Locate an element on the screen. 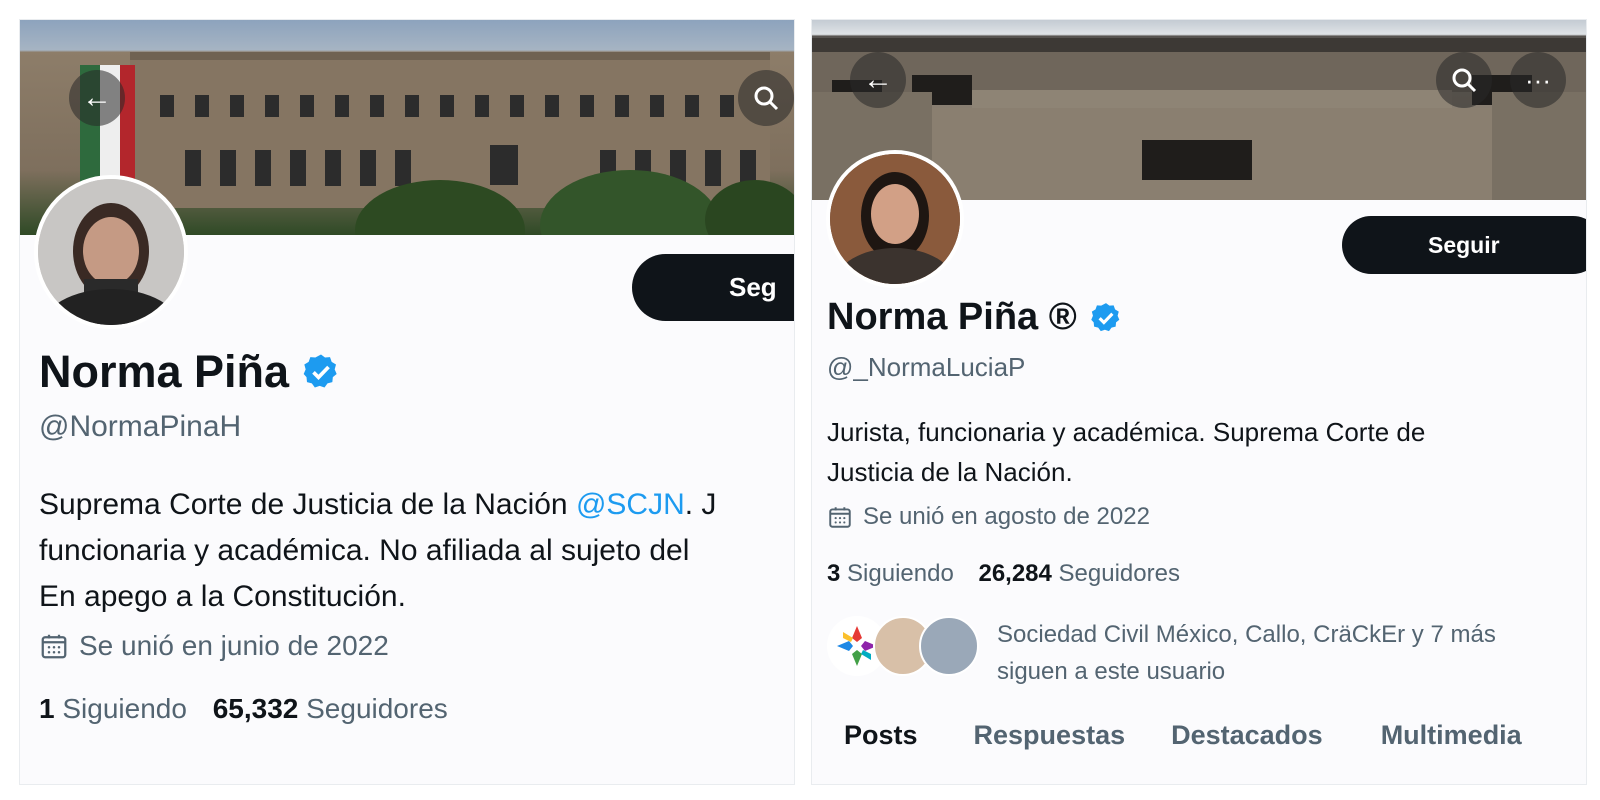 The height and width of the screenshot is (800, 1600). follow-stats: 1 Siguiendo 65,332 Seguidores is located at coordinates (243, 709).